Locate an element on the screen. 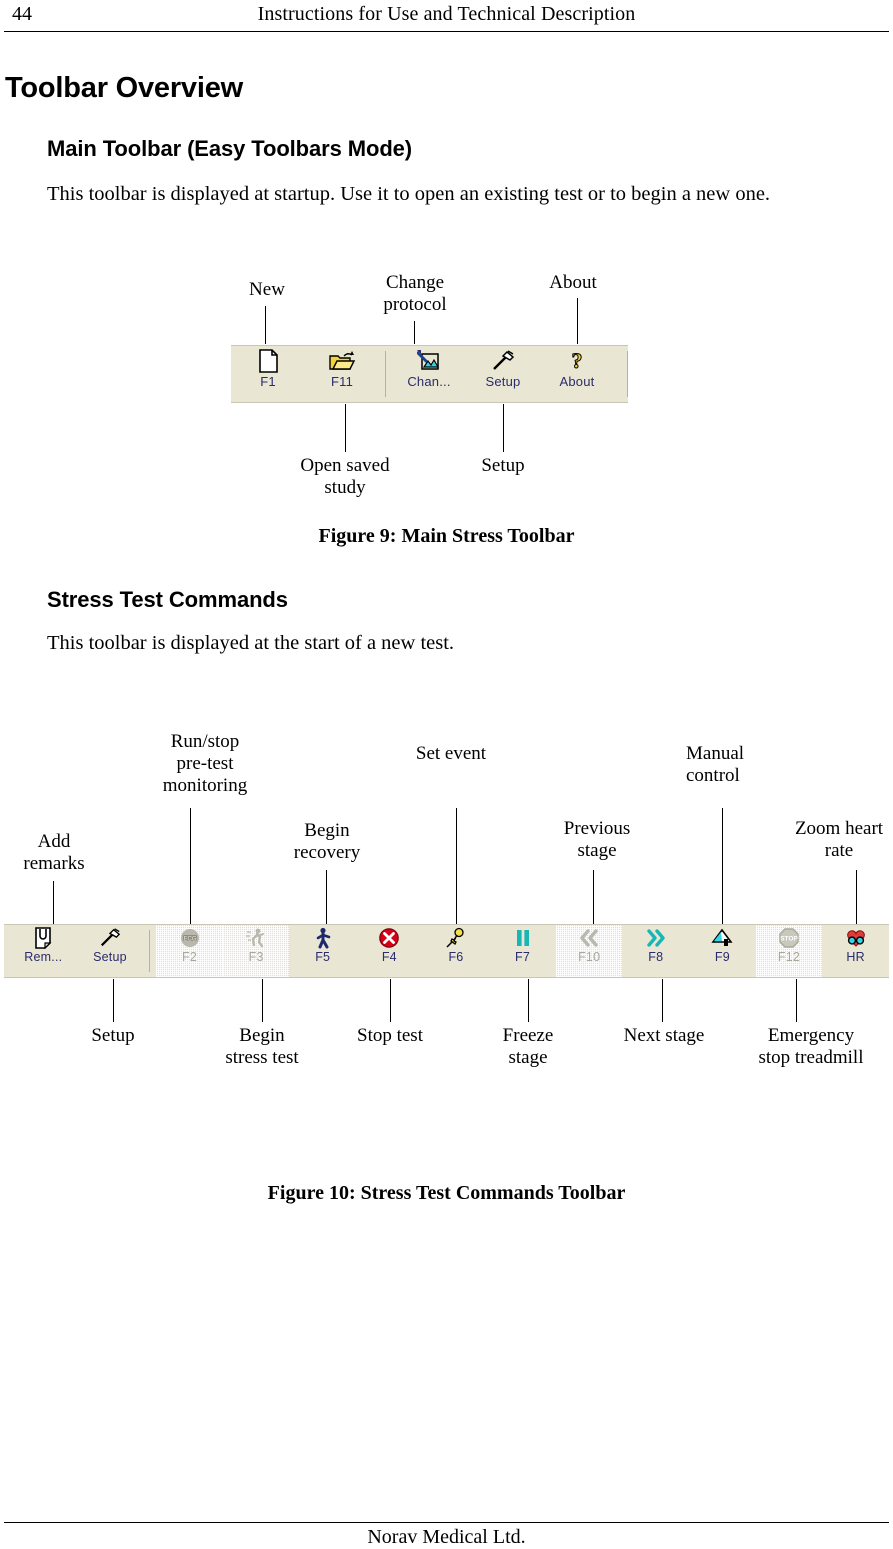 The height and width of the screenshot is (1549, 893). leader-zoom-heart-rate is located at coordinates (856, 897).